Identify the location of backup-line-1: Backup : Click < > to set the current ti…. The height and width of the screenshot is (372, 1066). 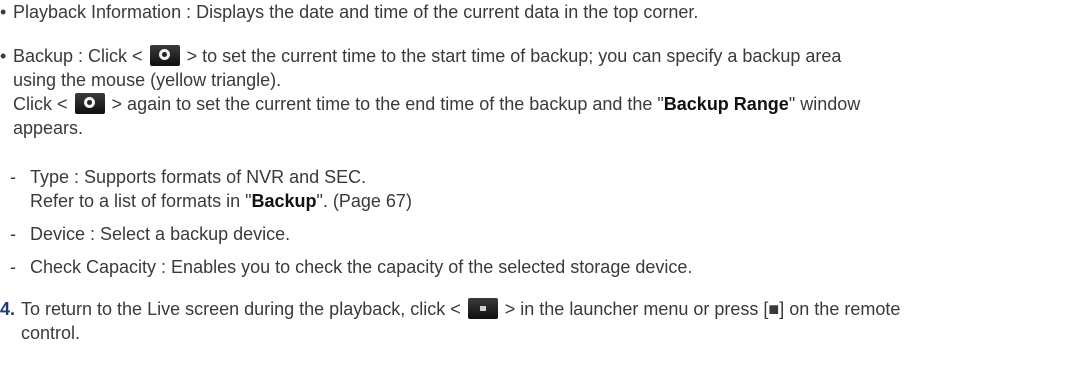
(427, 55).